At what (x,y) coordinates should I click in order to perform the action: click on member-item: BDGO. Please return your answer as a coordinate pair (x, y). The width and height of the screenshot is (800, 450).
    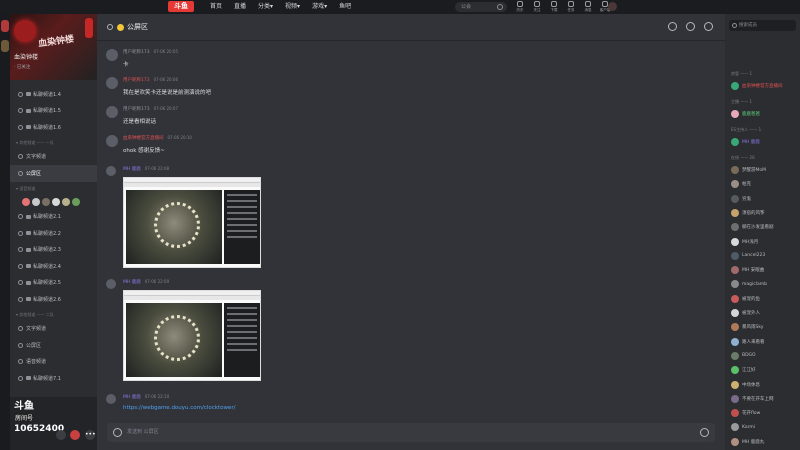
    Looking at the image, I should click on (743, 355).